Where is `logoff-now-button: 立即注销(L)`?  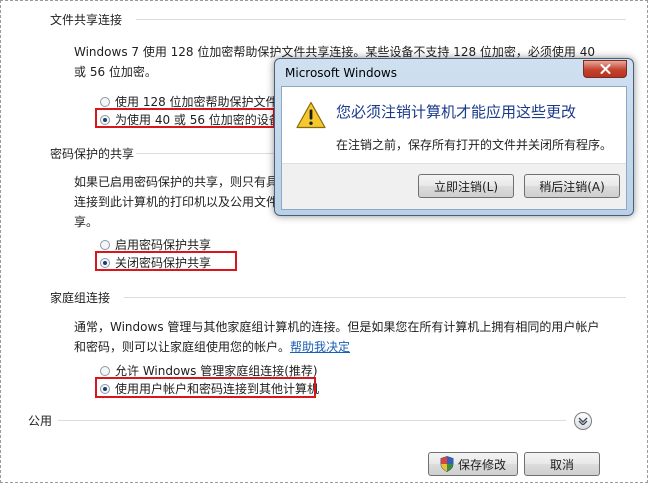
logoff-now-button: 立即注销(L) is located at coordinates (466, 186).